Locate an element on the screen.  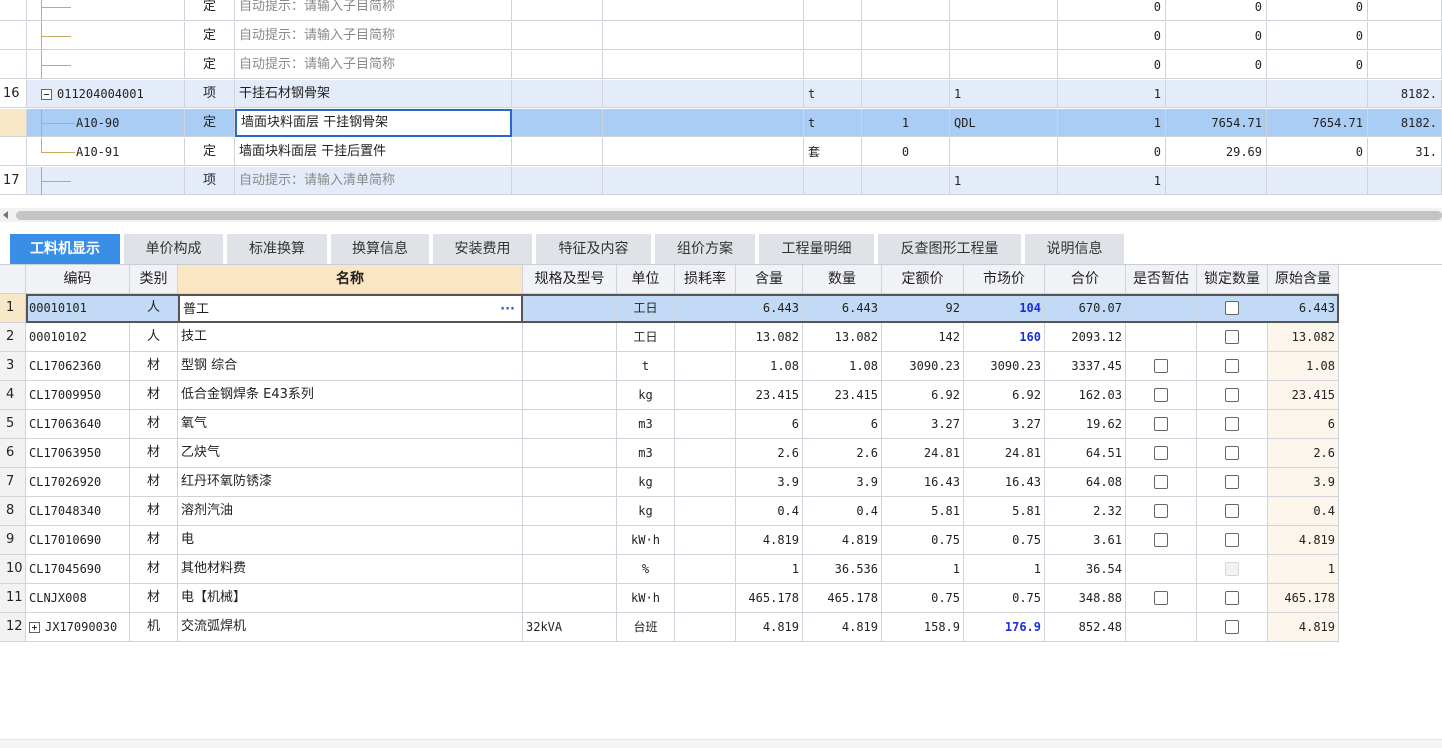
cell-price: 5.81 is located at coordinates (923, 511).